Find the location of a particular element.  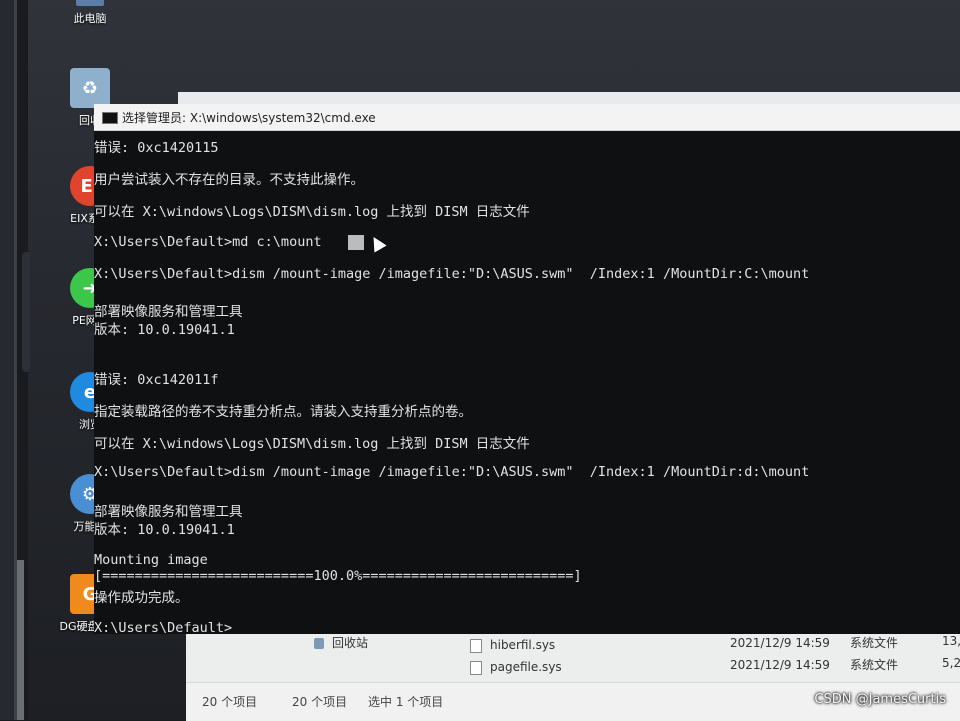

console-line-text: X:\Users\Default>md c:\mount is located at coordinates (208, 242).